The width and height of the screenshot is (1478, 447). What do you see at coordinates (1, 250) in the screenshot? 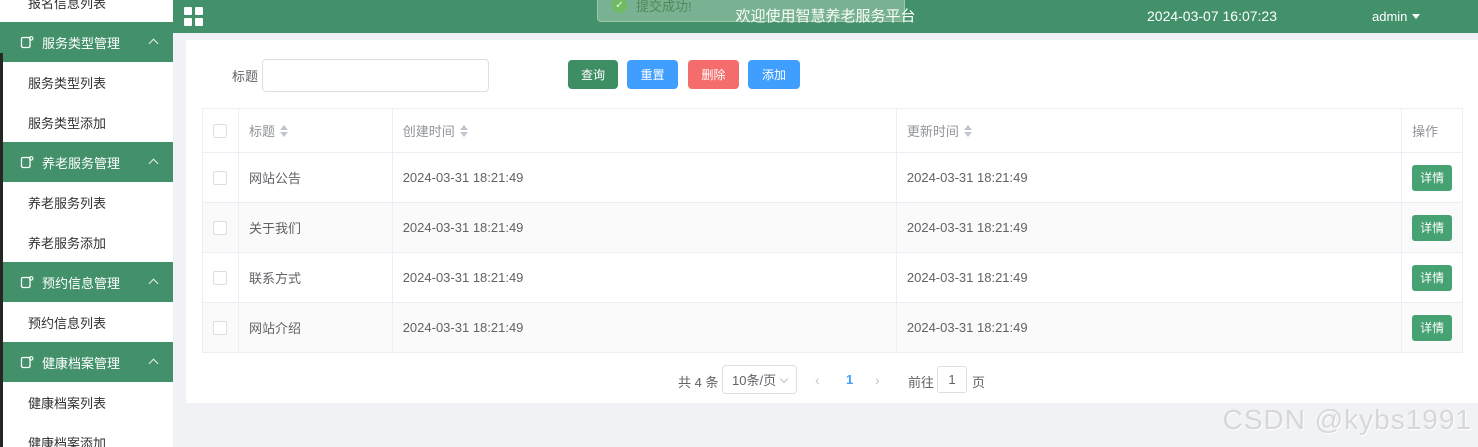
I see `window-edge-strip` at bounding box center [1, 250].